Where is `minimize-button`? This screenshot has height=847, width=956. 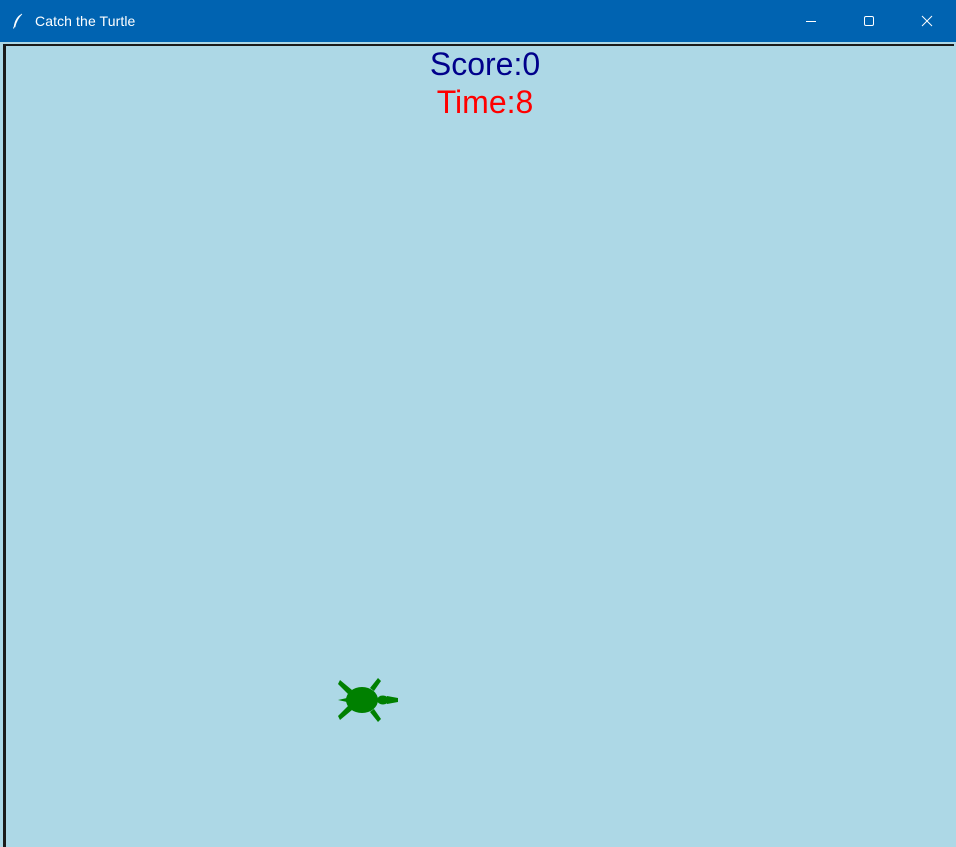
minimize-button is located at coordinates (811, 21).